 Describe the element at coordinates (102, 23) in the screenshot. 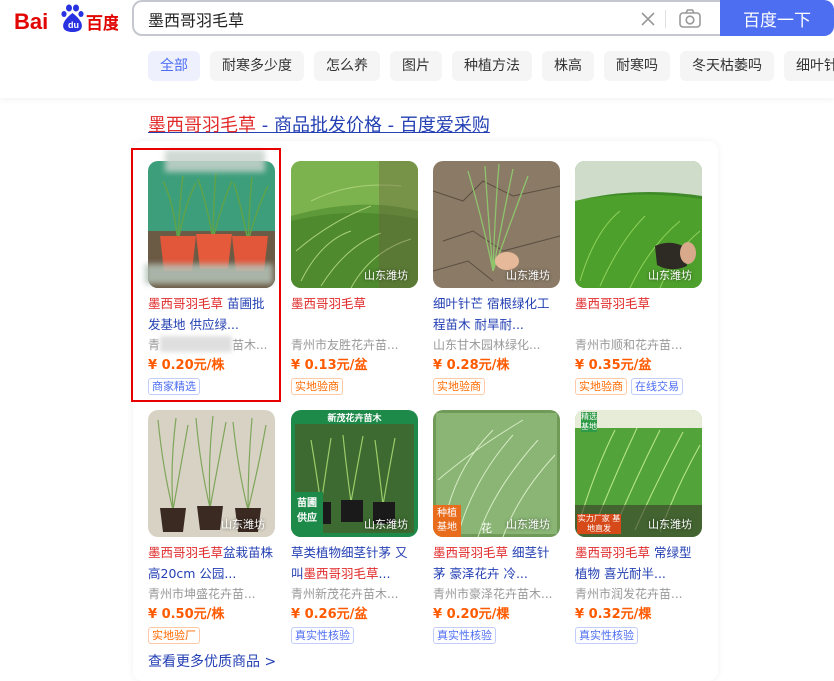

I see `svg-text: 百度` at that location.